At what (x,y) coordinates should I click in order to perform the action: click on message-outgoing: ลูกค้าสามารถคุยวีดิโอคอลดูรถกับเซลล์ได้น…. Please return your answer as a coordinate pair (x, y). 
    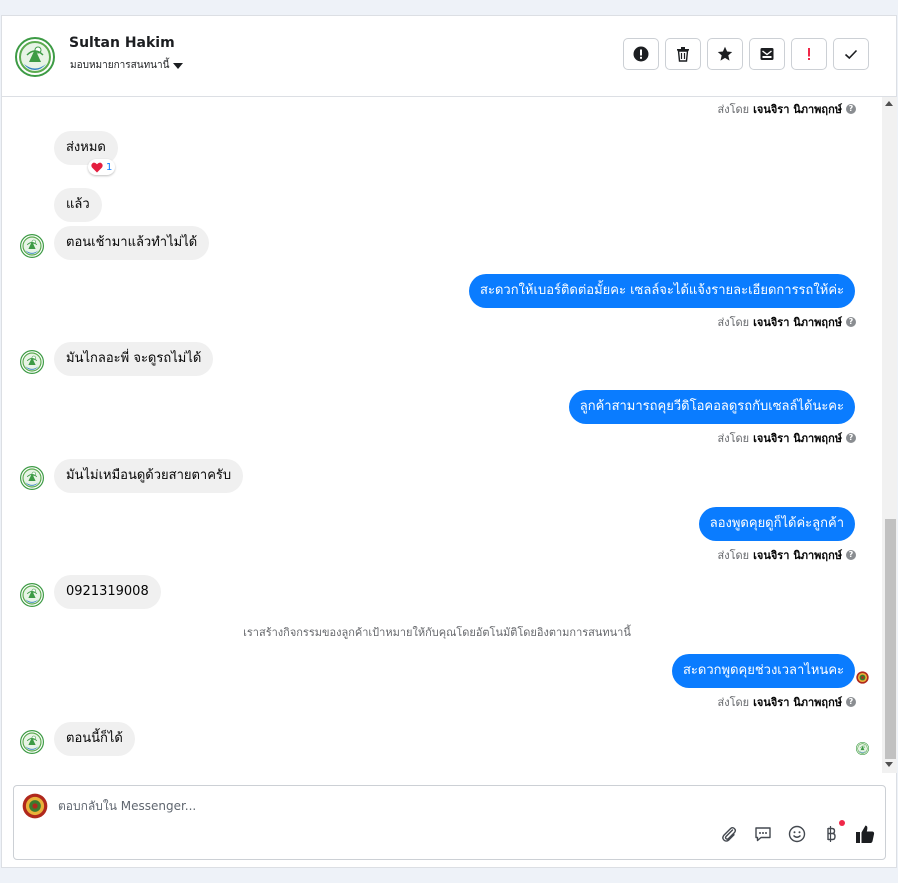
    Looking at the image, I should click on (711, 407).